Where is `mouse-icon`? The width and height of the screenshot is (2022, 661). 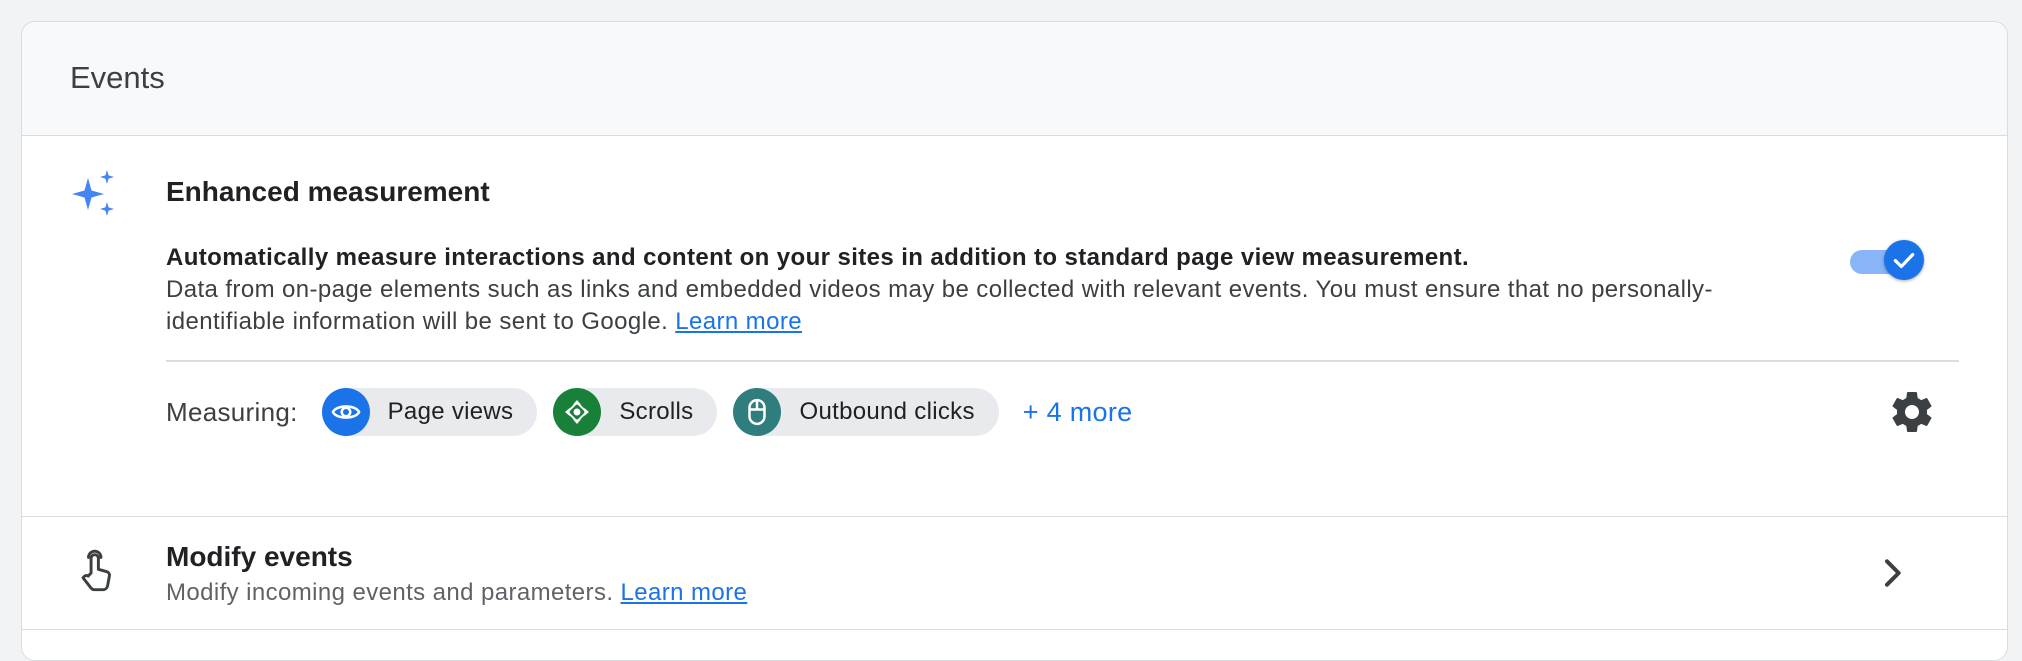
mouse-icon is located at coordinates (757, 412).